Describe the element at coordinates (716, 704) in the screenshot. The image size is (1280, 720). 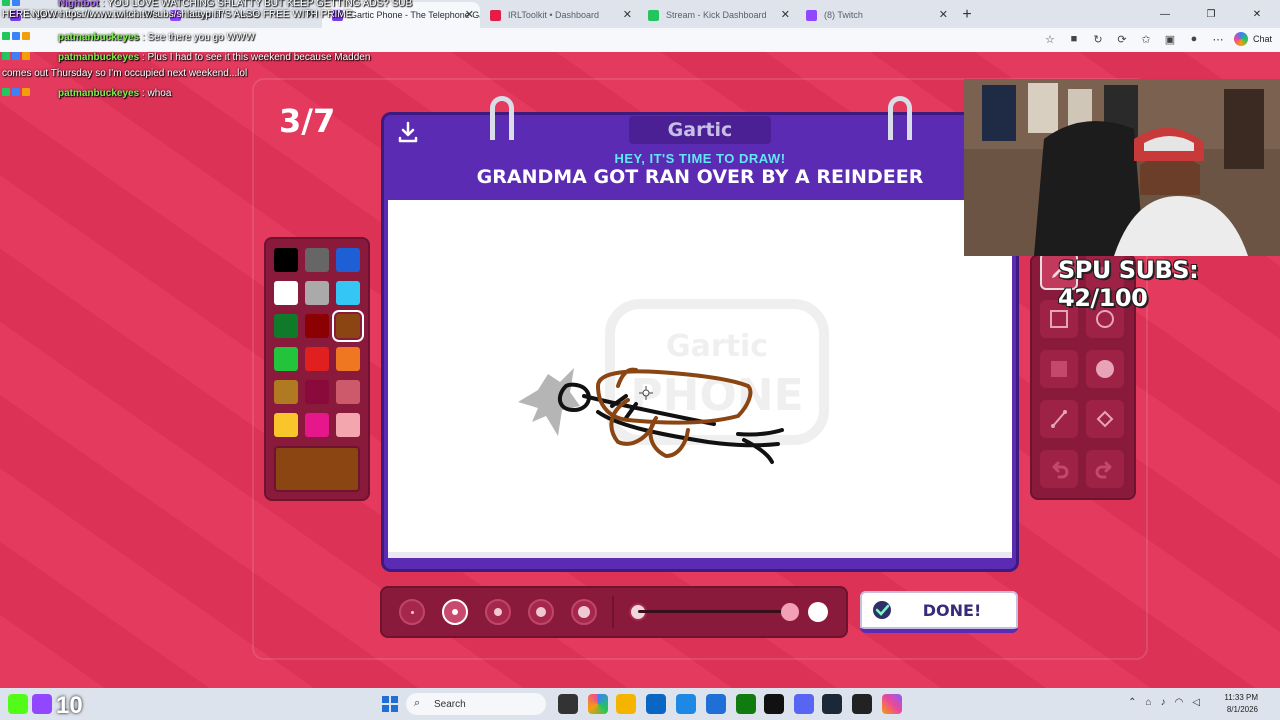
I see `store-icon` at that location.